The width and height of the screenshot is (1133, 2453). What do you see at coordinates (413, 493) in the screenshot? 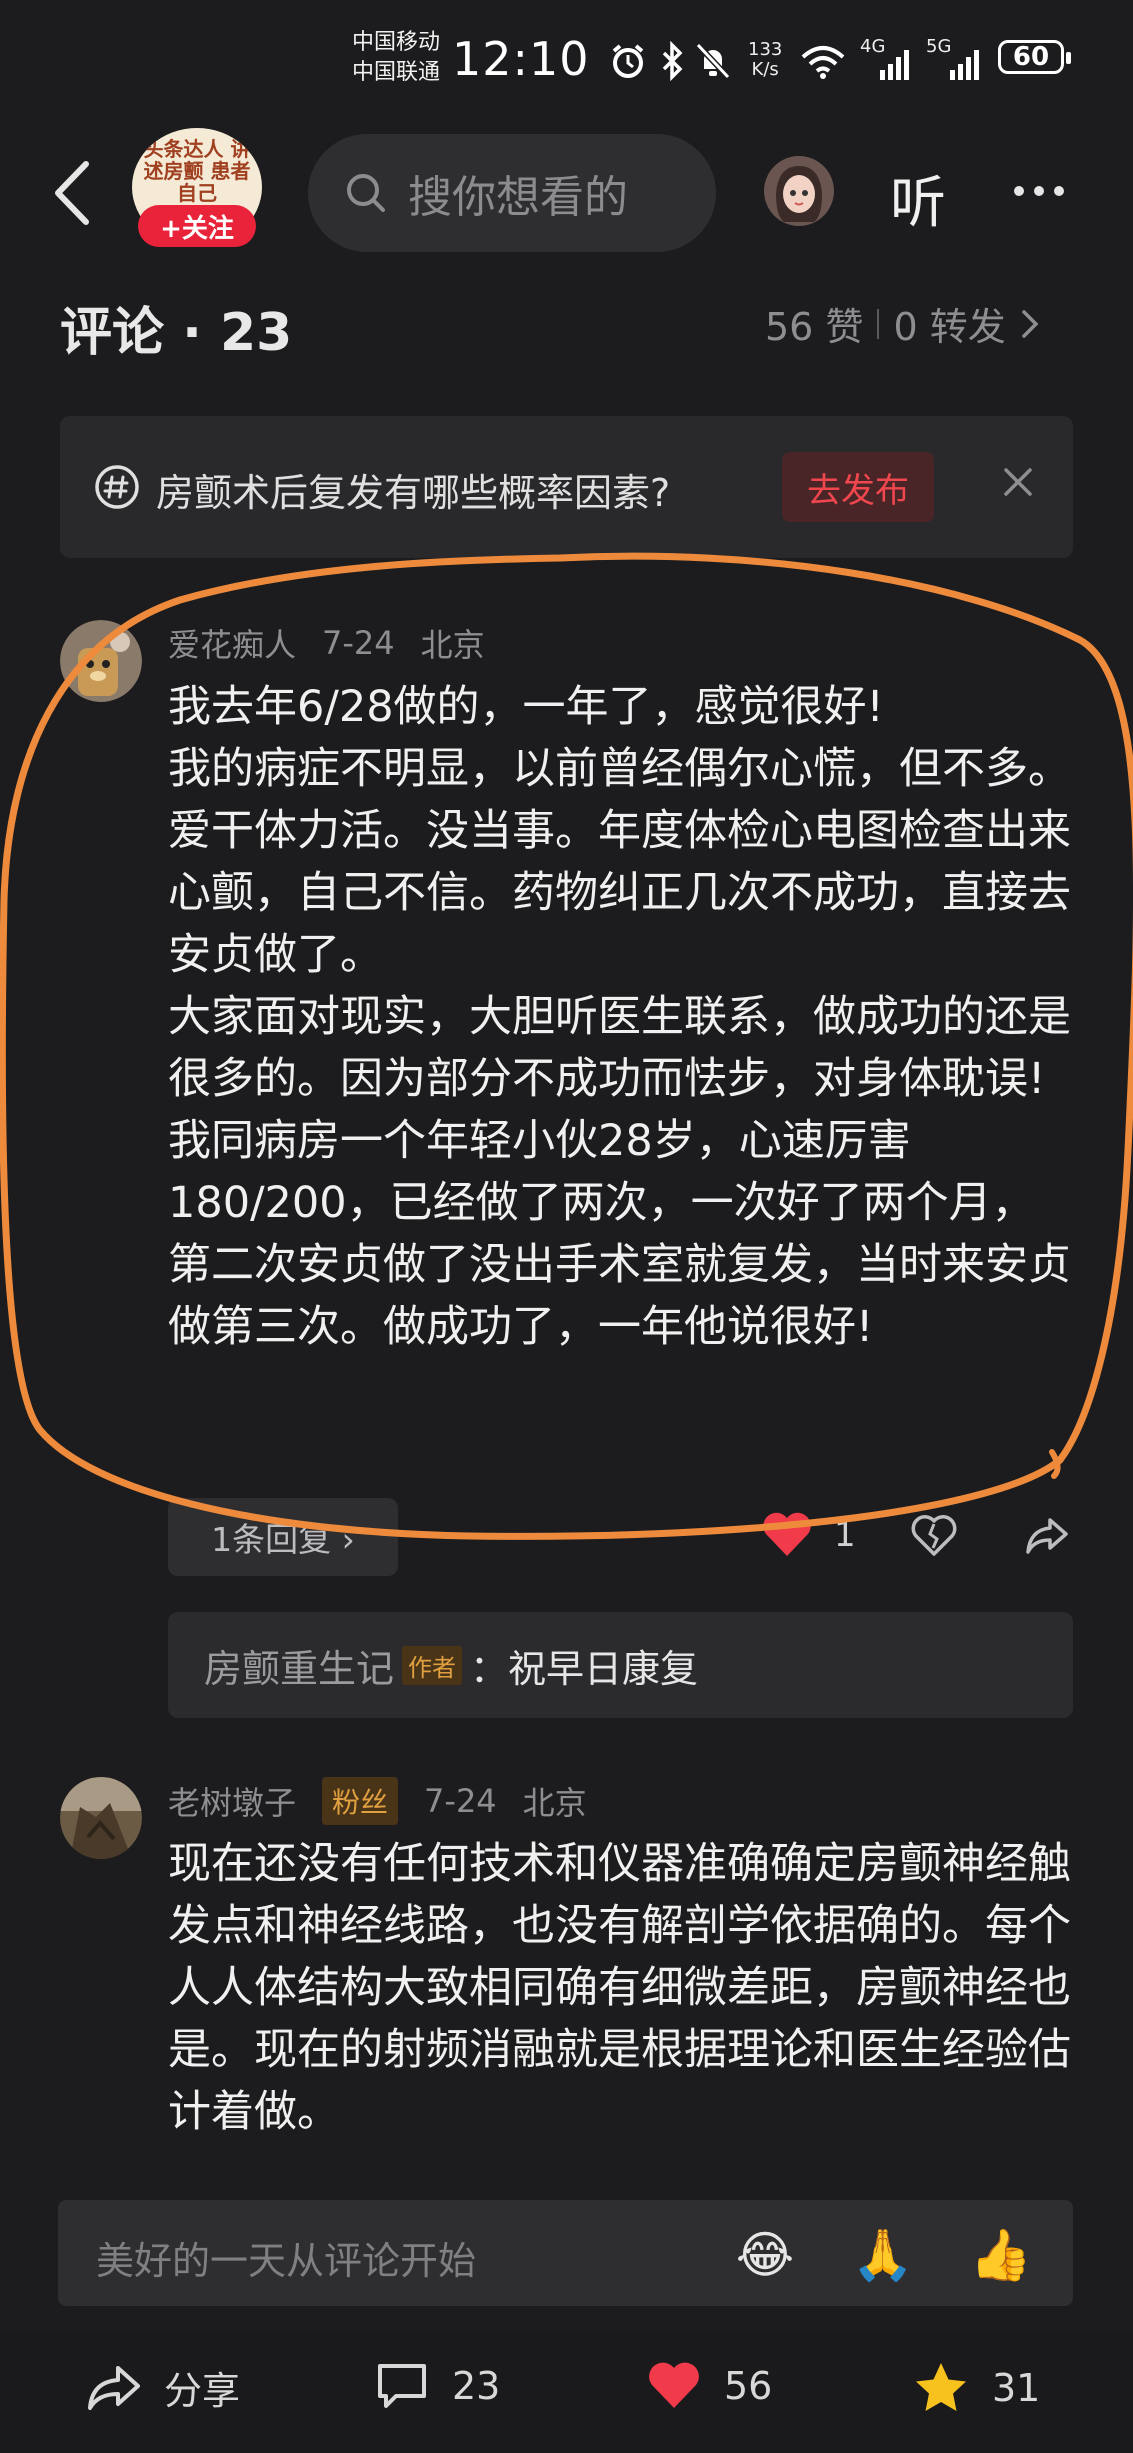
I see `topic-question: 房颤术后复发有哪些概率因素?` at bounding box center [413, 493].